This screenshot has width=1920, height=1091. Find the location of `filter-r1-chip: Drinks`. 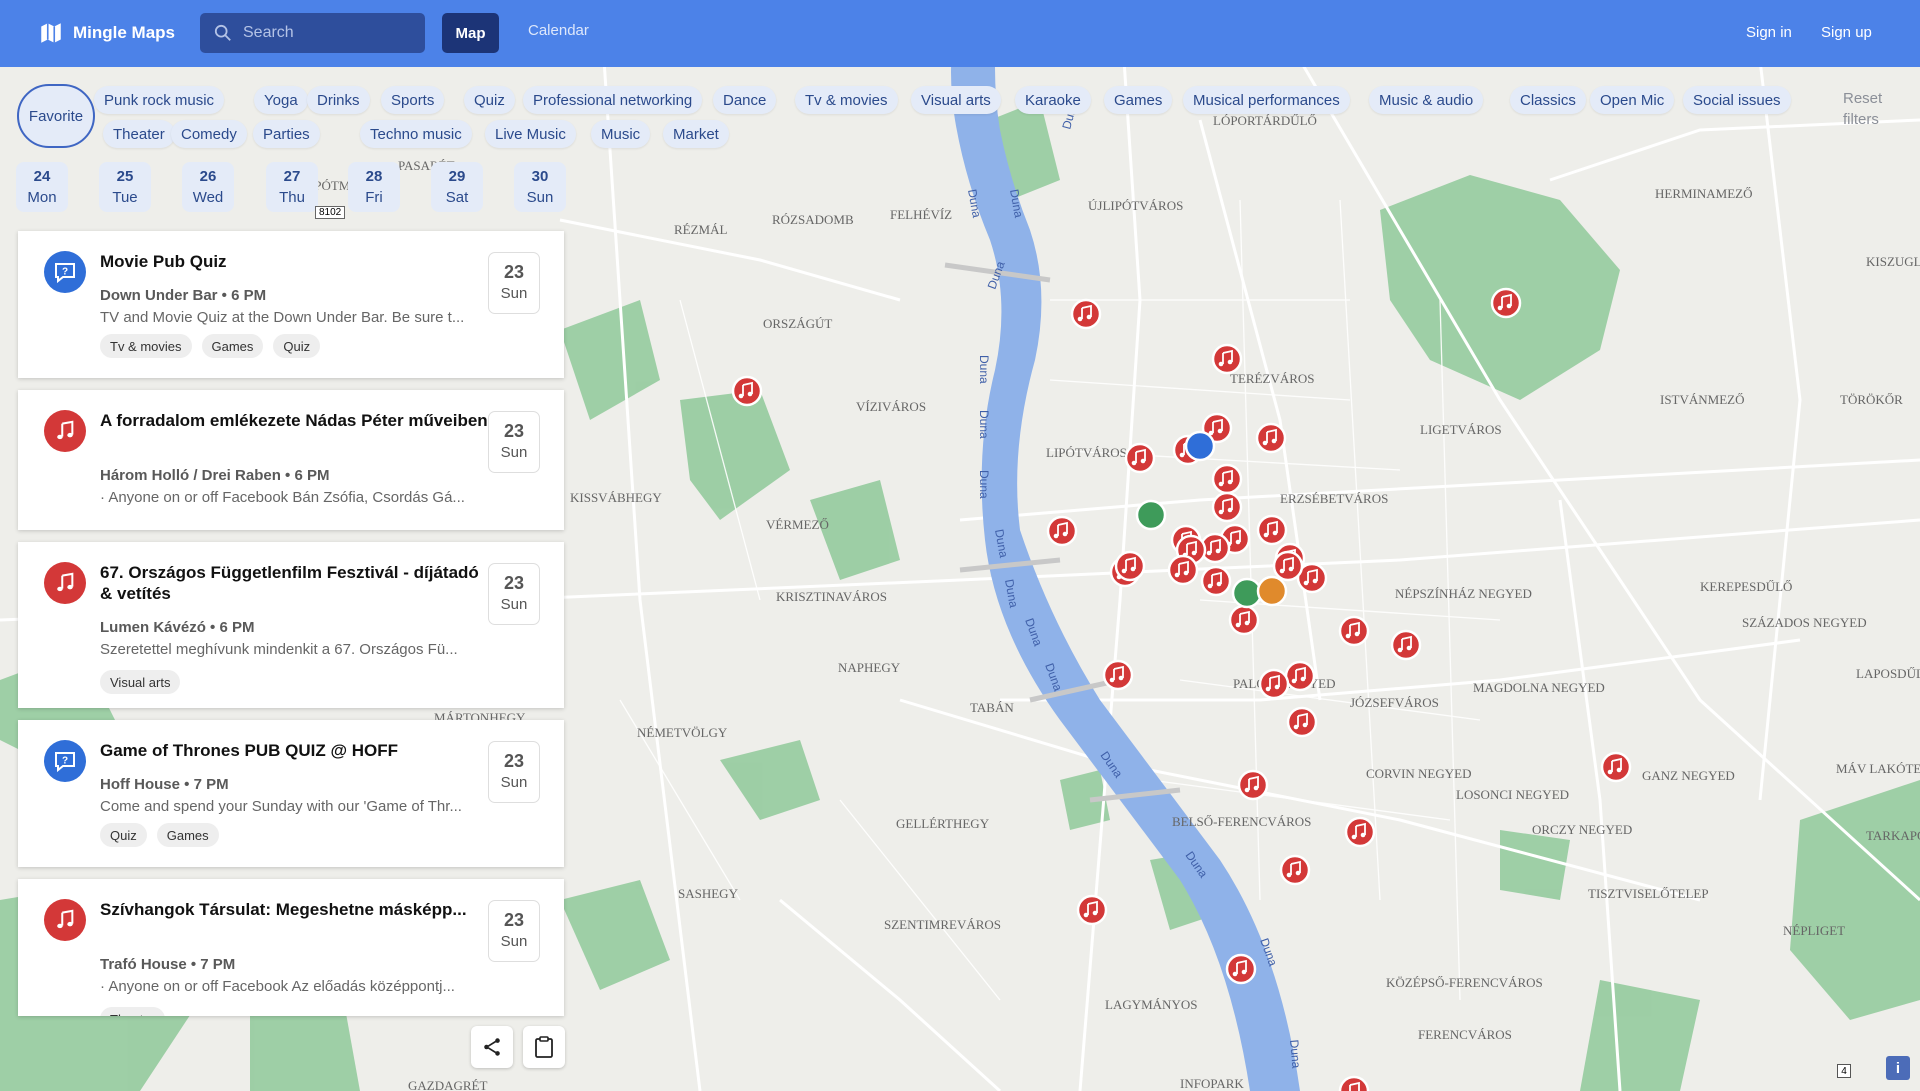

filter-r1-chip: Drinks is located at coordinates (338, 100).